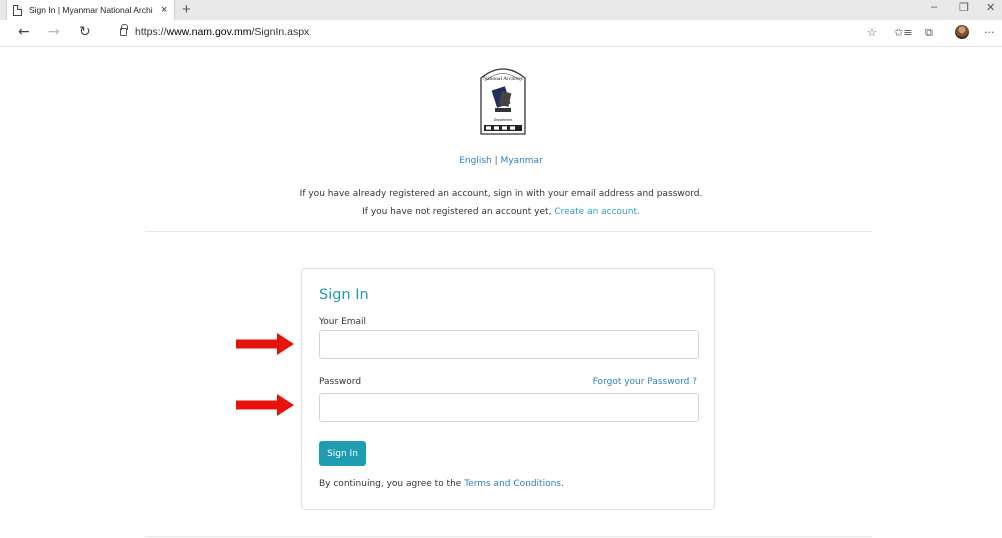  Describe the element at coordinates (989, 32) in the screenshot. I see `more-icon: ···` at that location.